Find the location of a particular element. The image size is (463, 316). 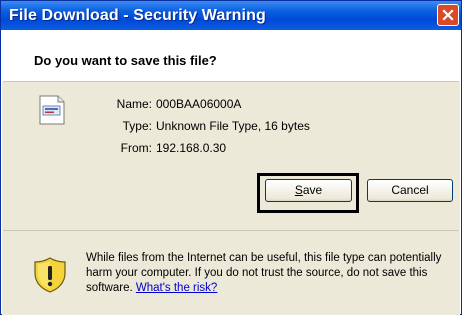

cancel-button: Cancel is located at coordinates (410, 190).